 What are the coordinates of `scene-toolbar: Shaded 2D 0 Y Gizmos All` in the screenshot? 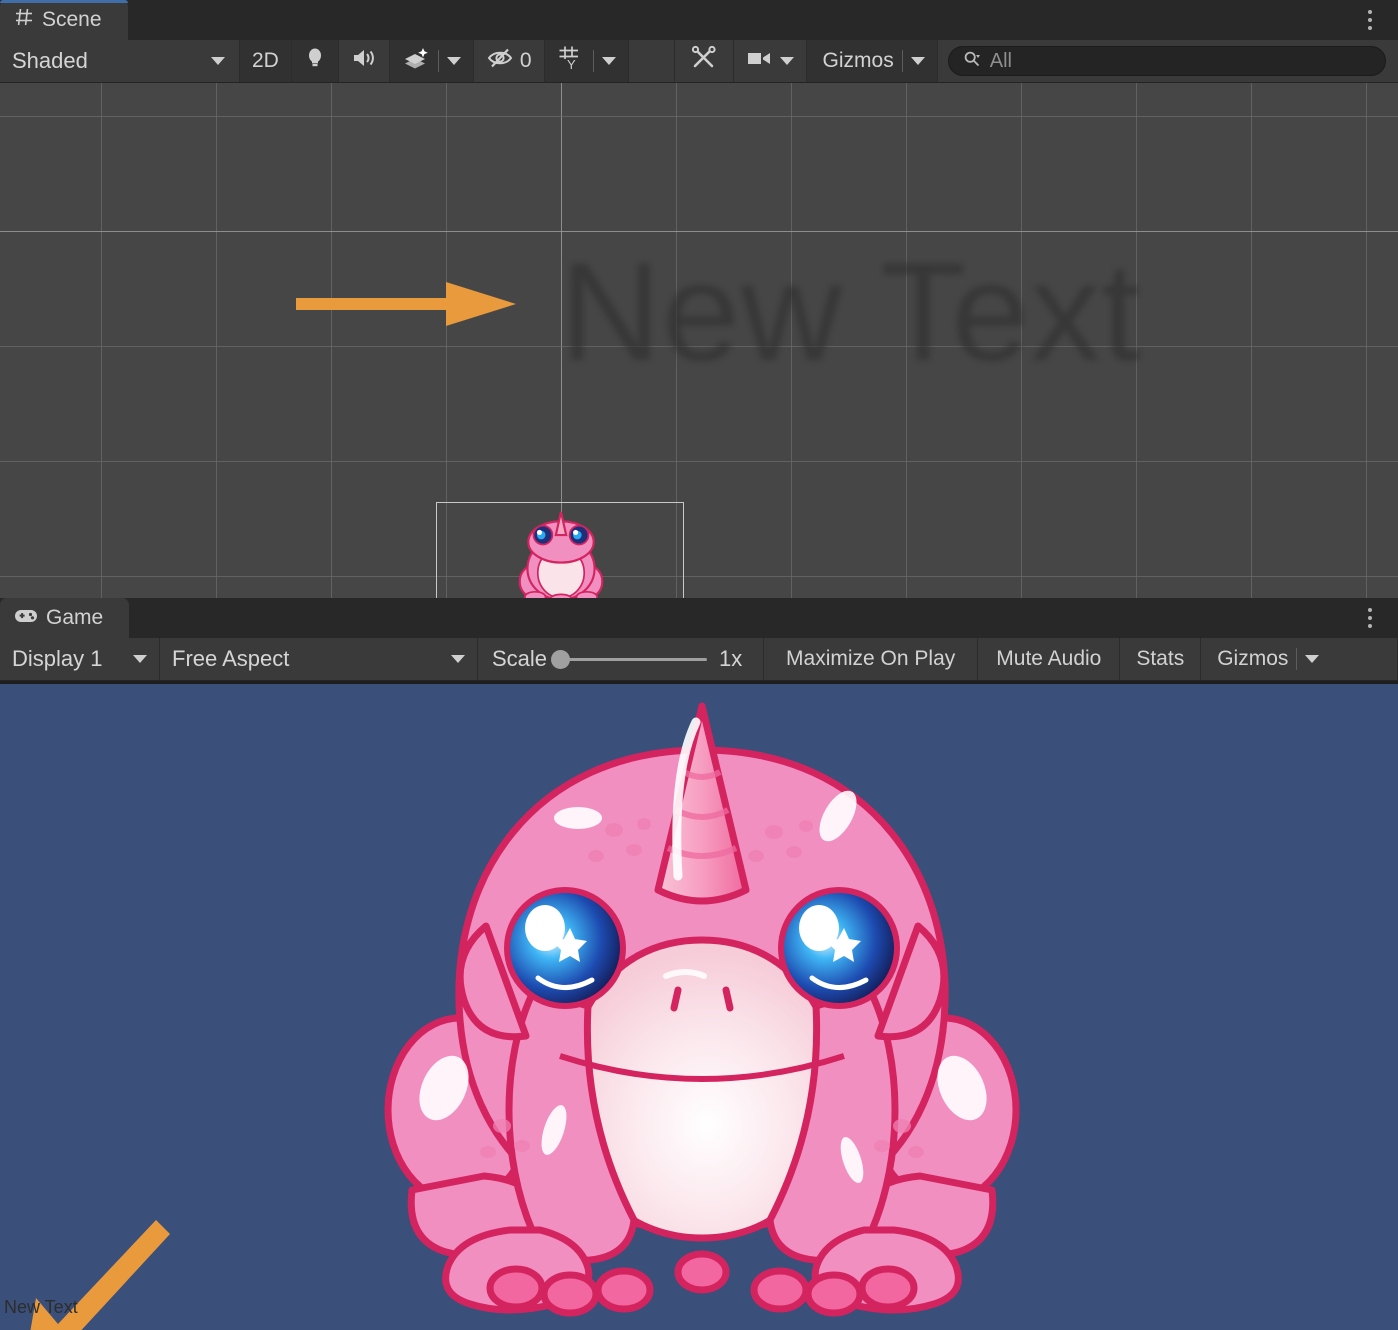 It's located at (699, 61).